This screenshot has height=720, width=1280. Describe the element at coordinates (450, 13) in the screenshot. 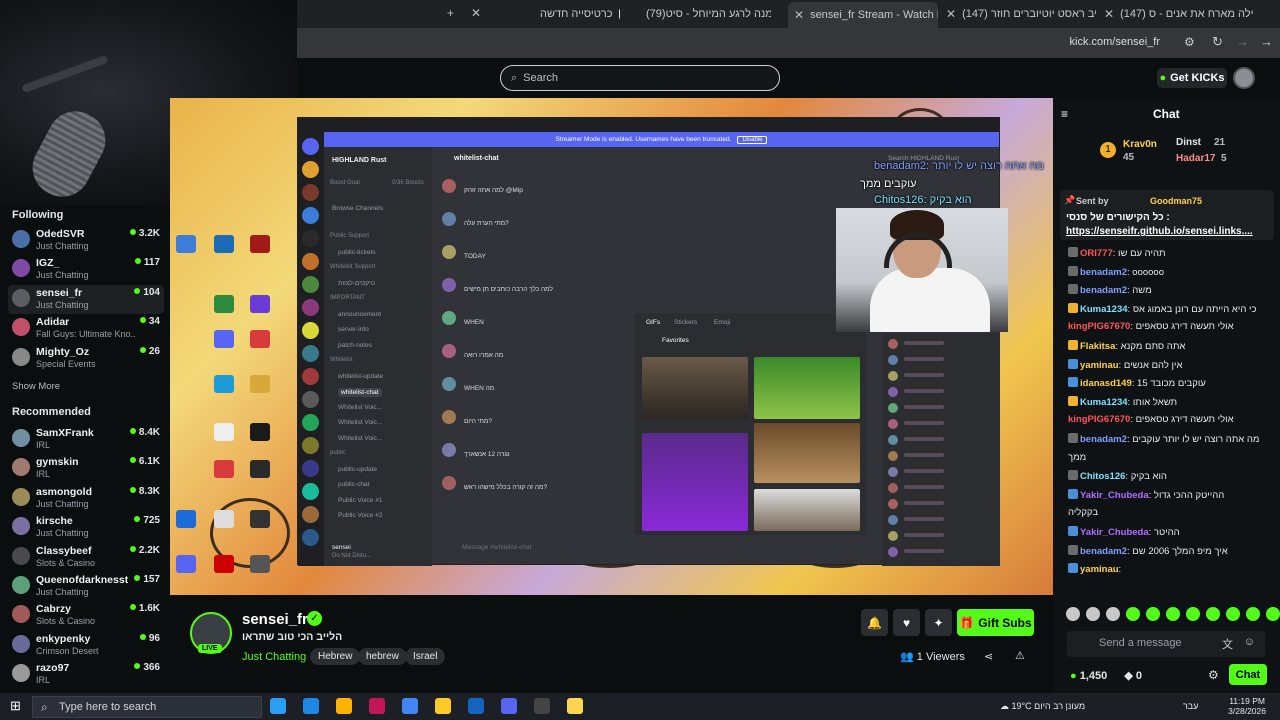

I see `new-tab-icon: +` at that location.